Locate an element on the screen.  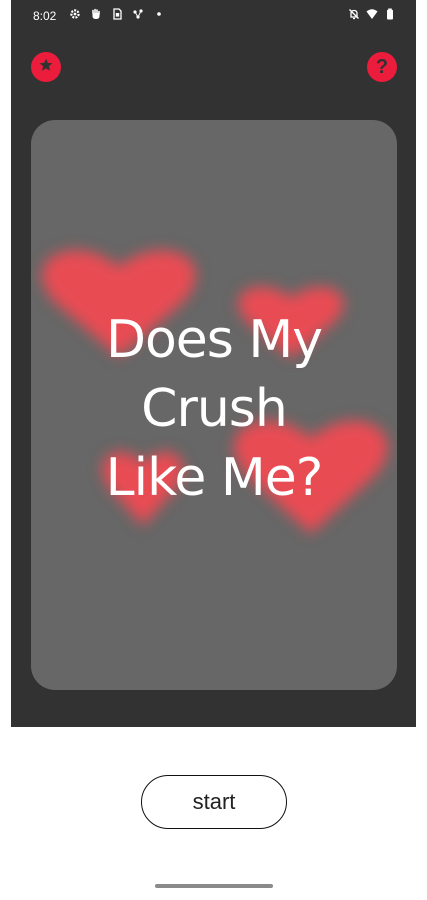
battery-icon is located at coordinates (390, 14).